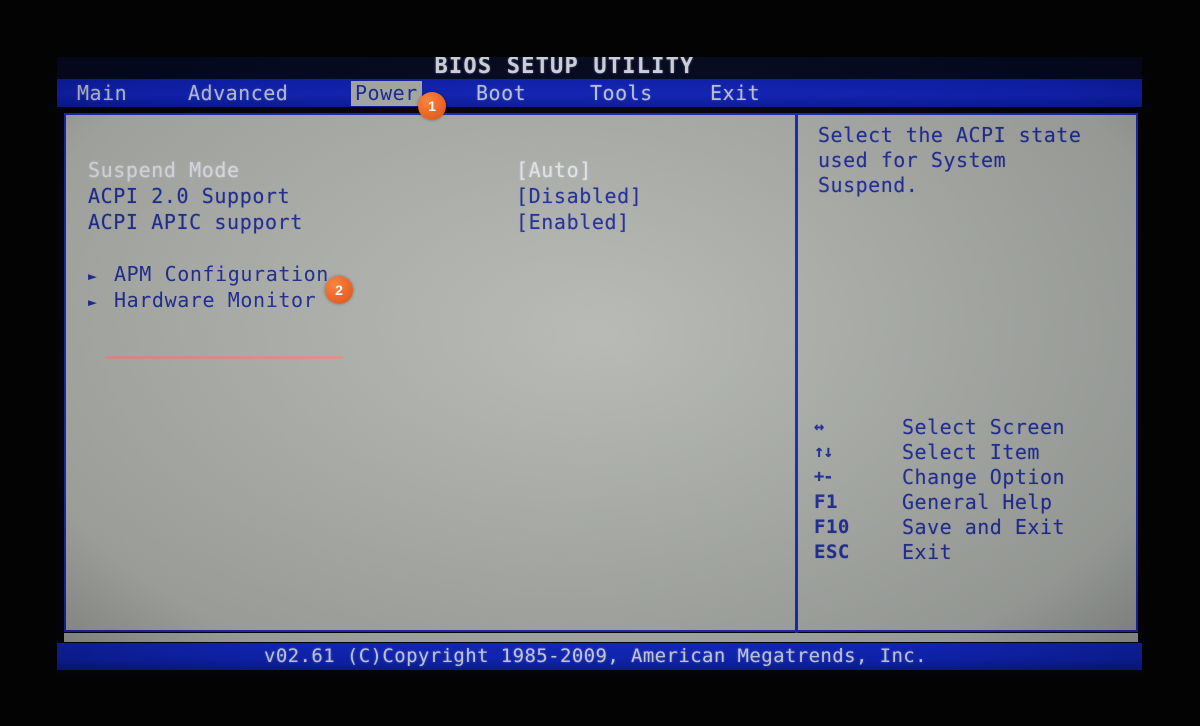 The image size is (1200, 726). I want to click on menu-item-power: Power, so click(386, 93).